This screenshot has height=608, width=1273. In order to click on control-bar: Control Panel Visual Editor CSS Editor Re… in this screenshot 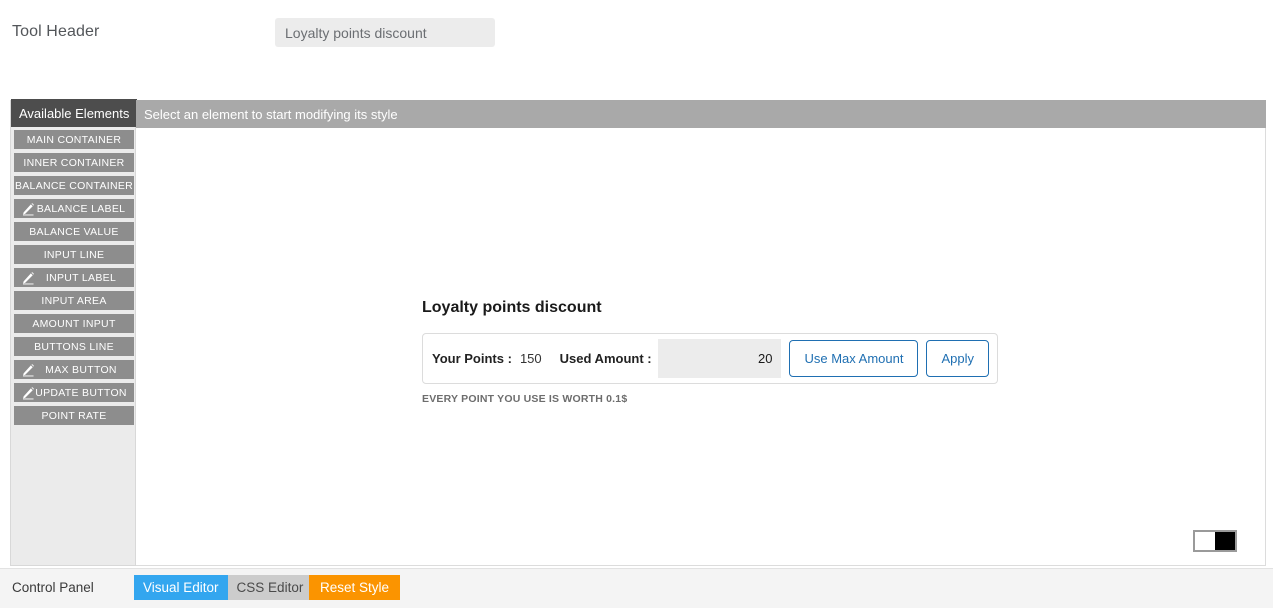, I will do `click(636, 588)`.